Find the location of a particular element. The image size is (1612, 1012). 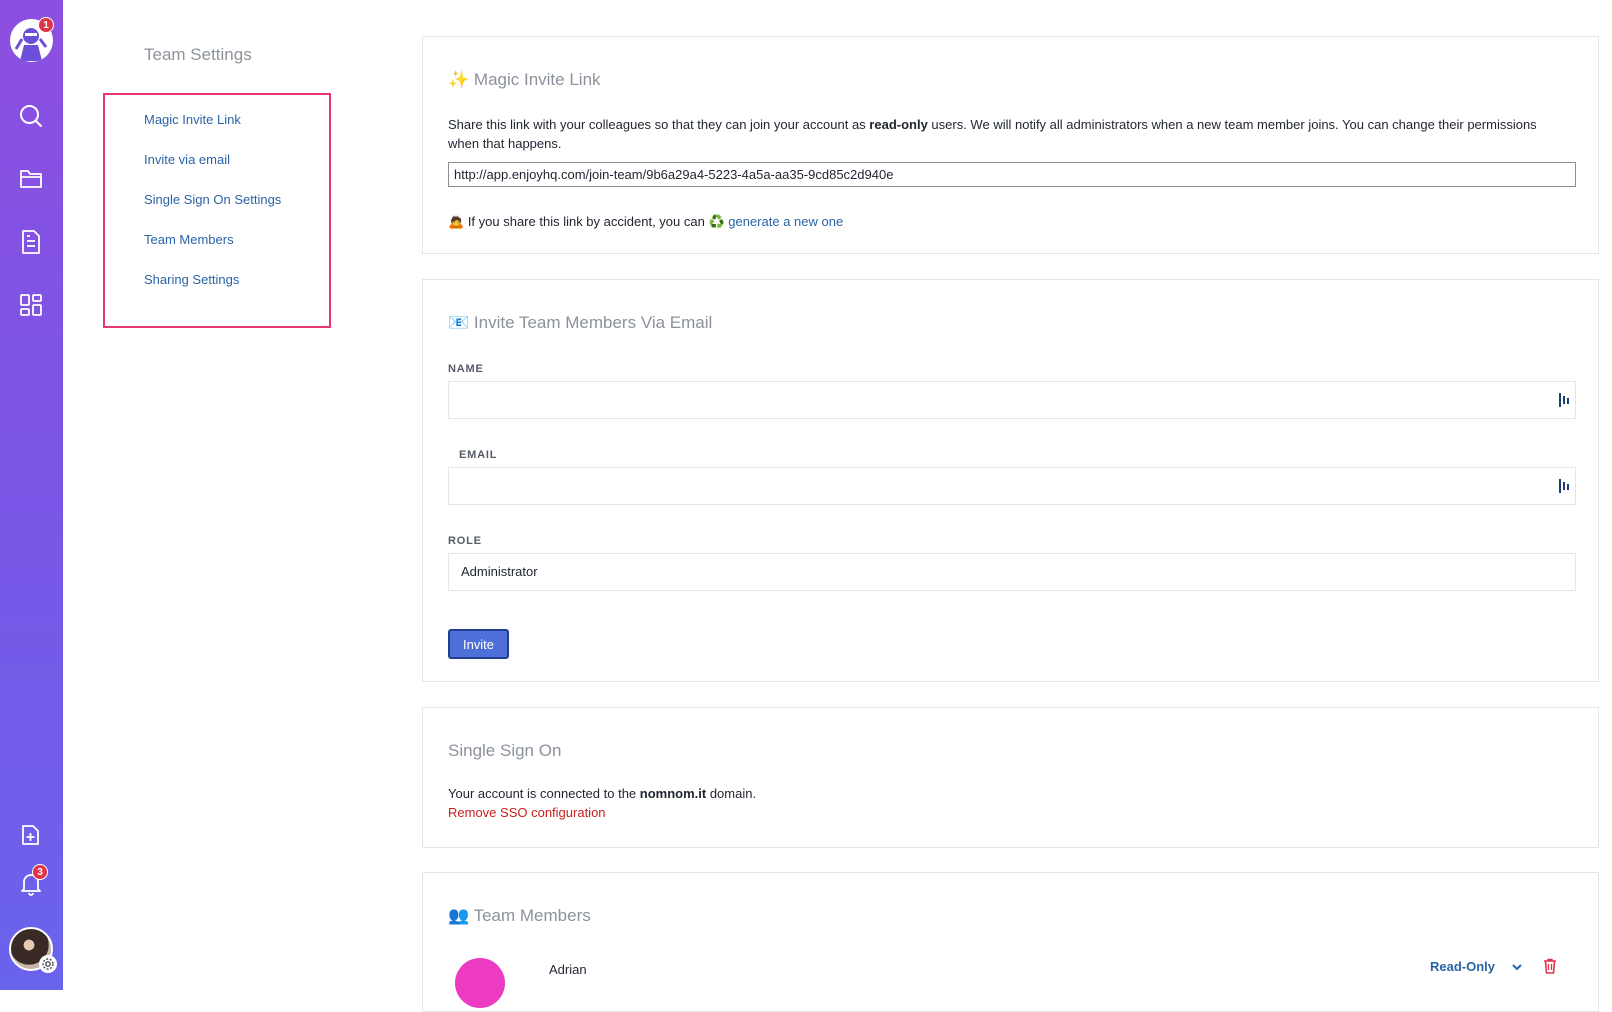

grid-icon is located at coordinates (31, 305).